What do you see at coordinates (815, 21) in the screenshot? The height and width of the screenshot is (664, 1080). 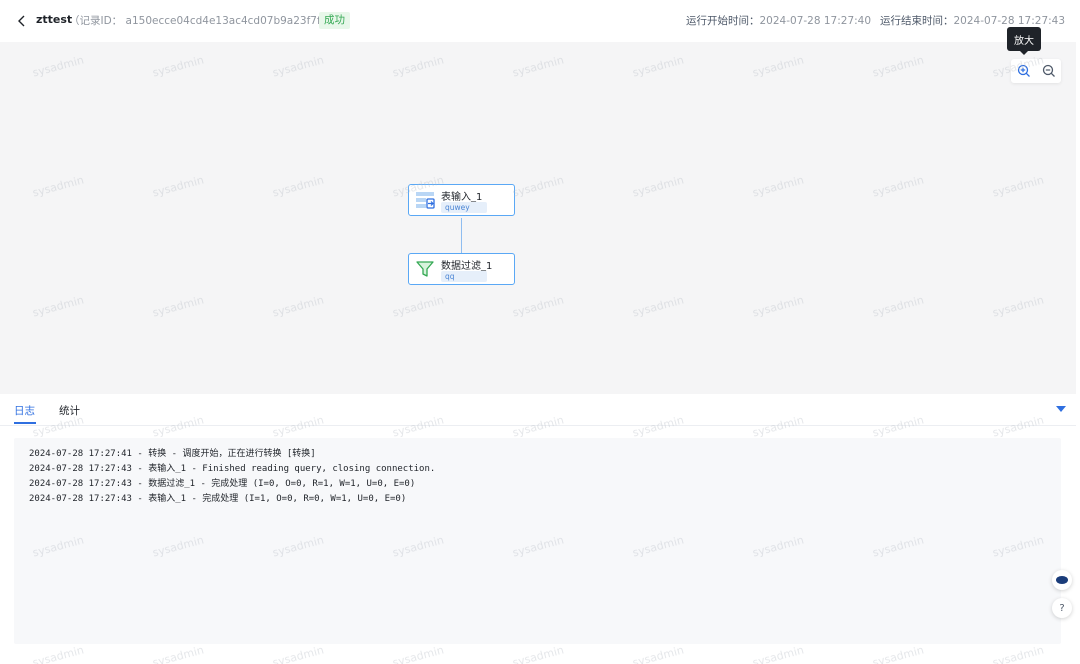 I see `run-start-value: 2024-07-28 17:27:40` at bounding box center [815, 21].